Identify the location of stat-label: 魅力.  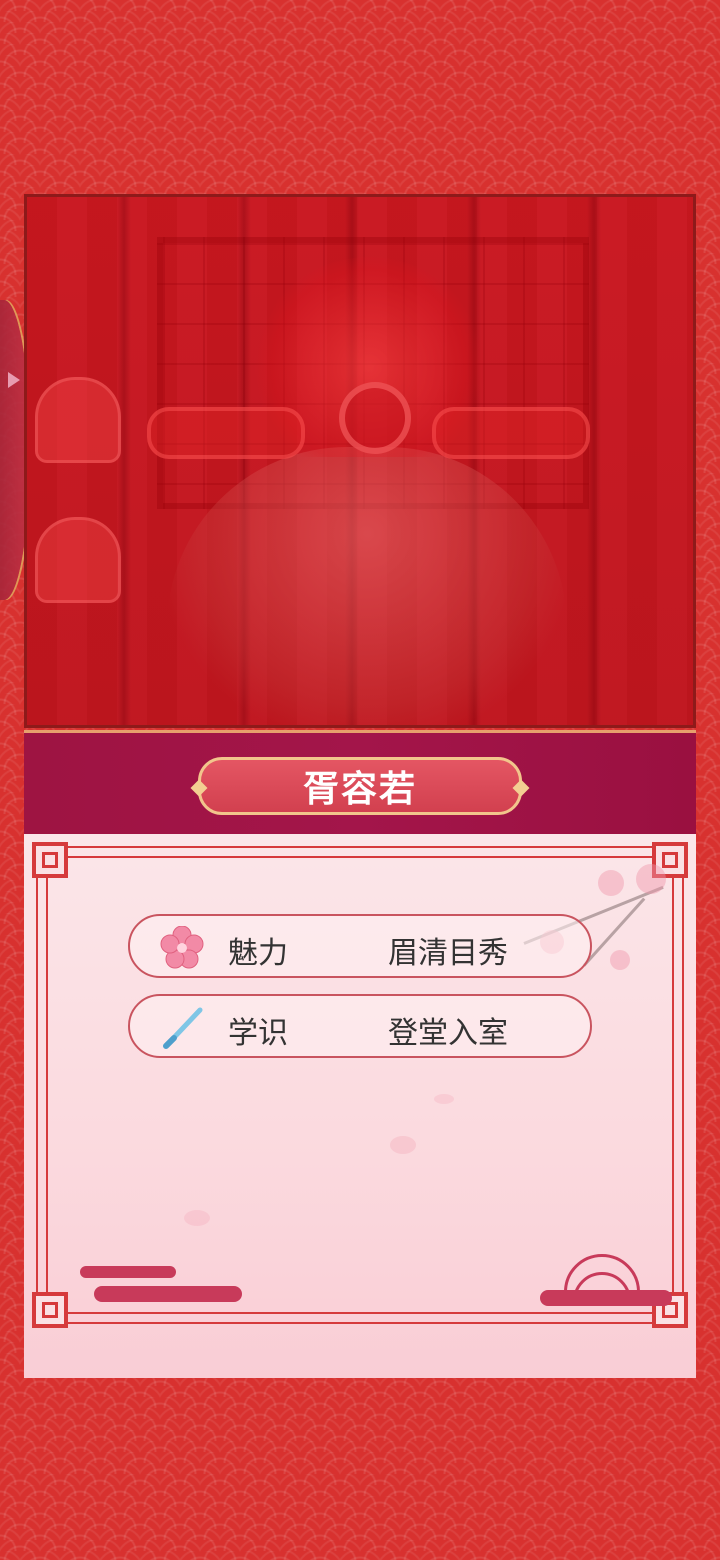
(258, 953).